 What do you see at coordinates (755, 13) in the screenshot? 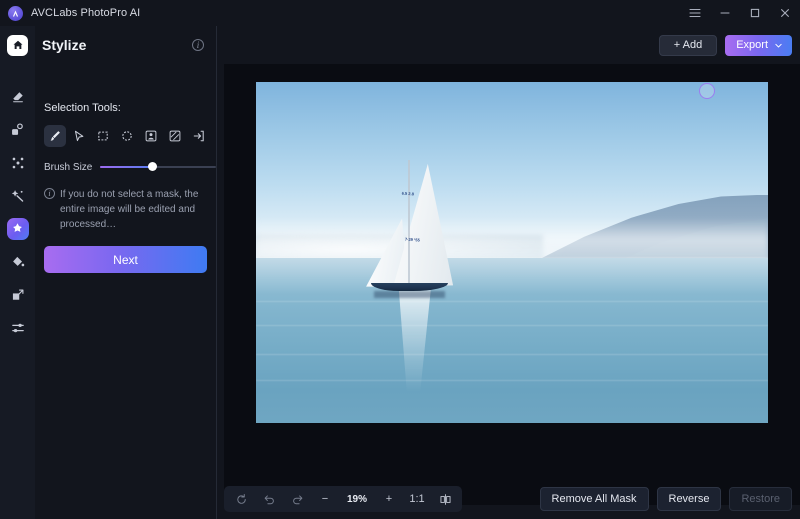
I see `maximize-icon` at bounding box center [755, 13].